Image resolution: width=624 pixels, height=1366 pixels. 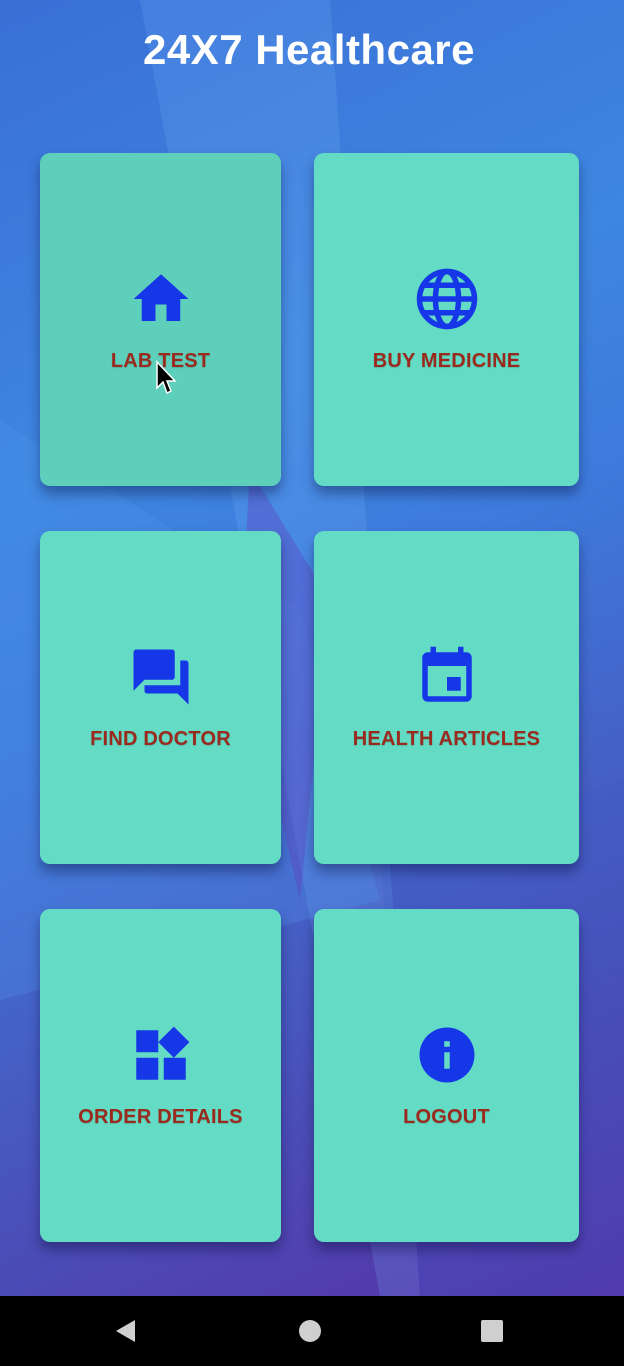 What do you see at coordinates (160, 361) in the screenshot?
I see `lab-test-label: LAB TEST` at bounding box center [160, 361].